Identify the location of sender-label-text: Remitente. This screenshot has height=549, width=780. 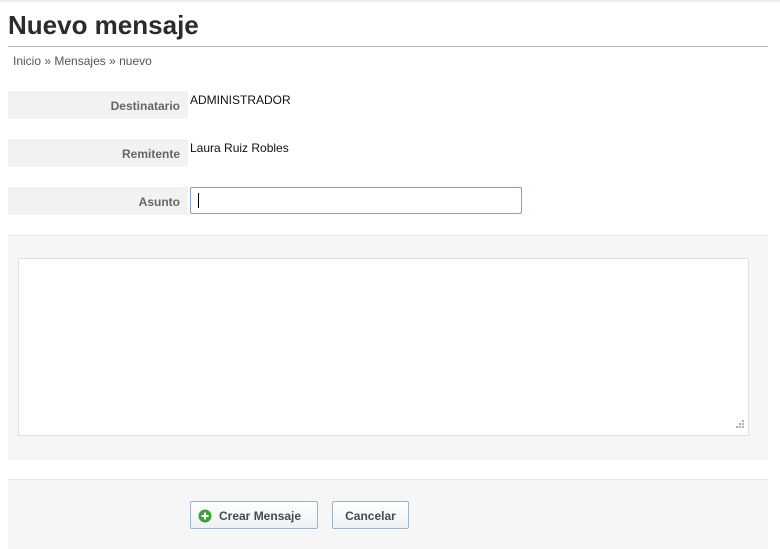
(150, 154).